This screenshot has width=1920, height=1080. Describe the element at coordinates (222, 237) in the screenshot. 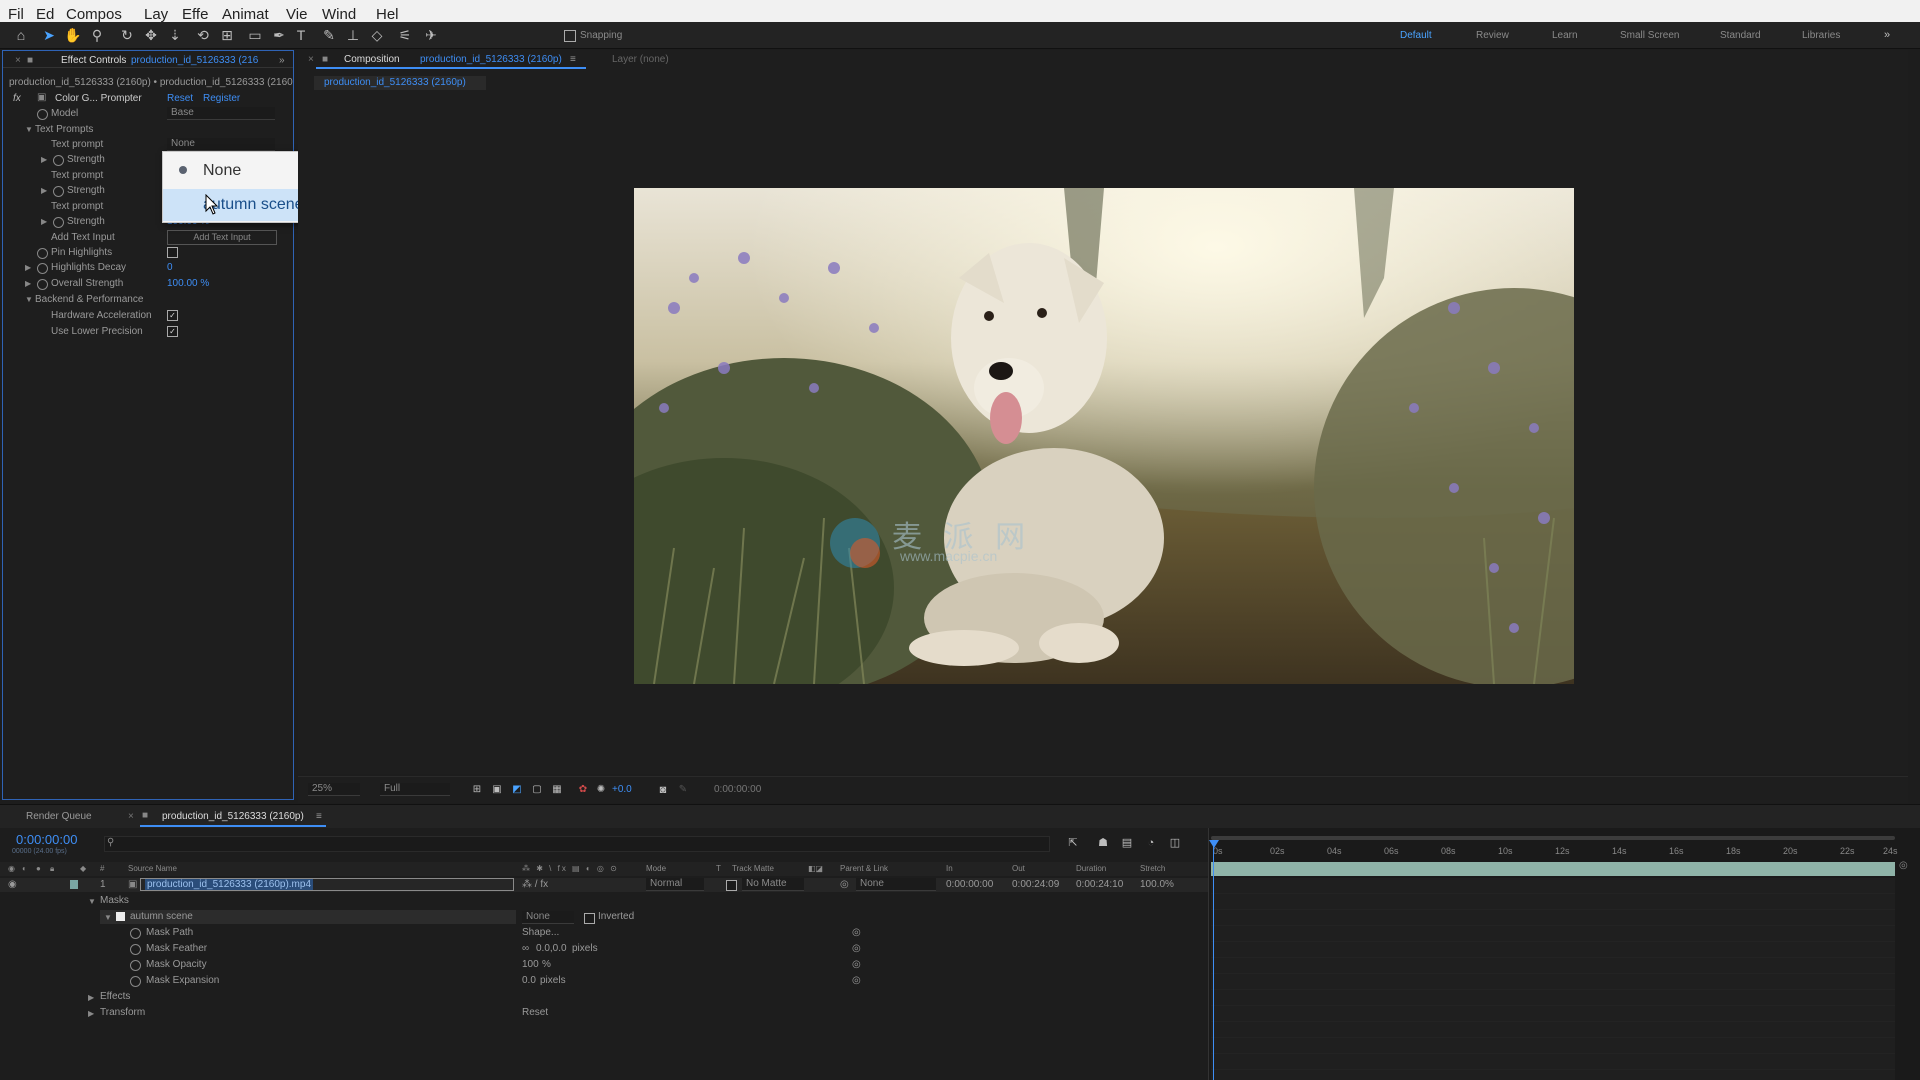

I see `add-text-input-button: Add Text Input` at that location.